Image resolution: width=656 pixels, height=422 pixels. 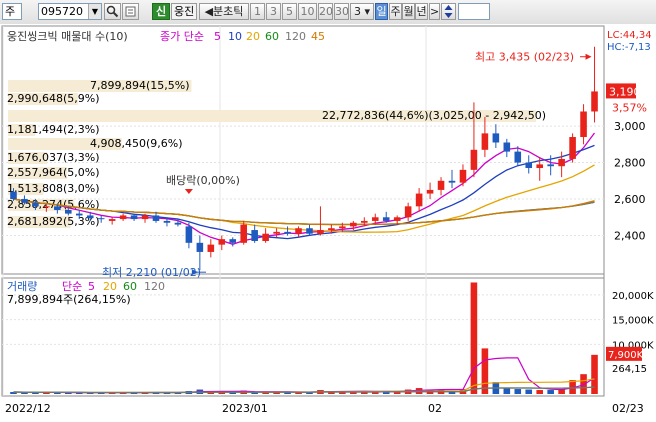 What do you see at coordinates (217, 36) in the screenshot?
I see `ma-5-label: 5` at bounding box center [217, 36].